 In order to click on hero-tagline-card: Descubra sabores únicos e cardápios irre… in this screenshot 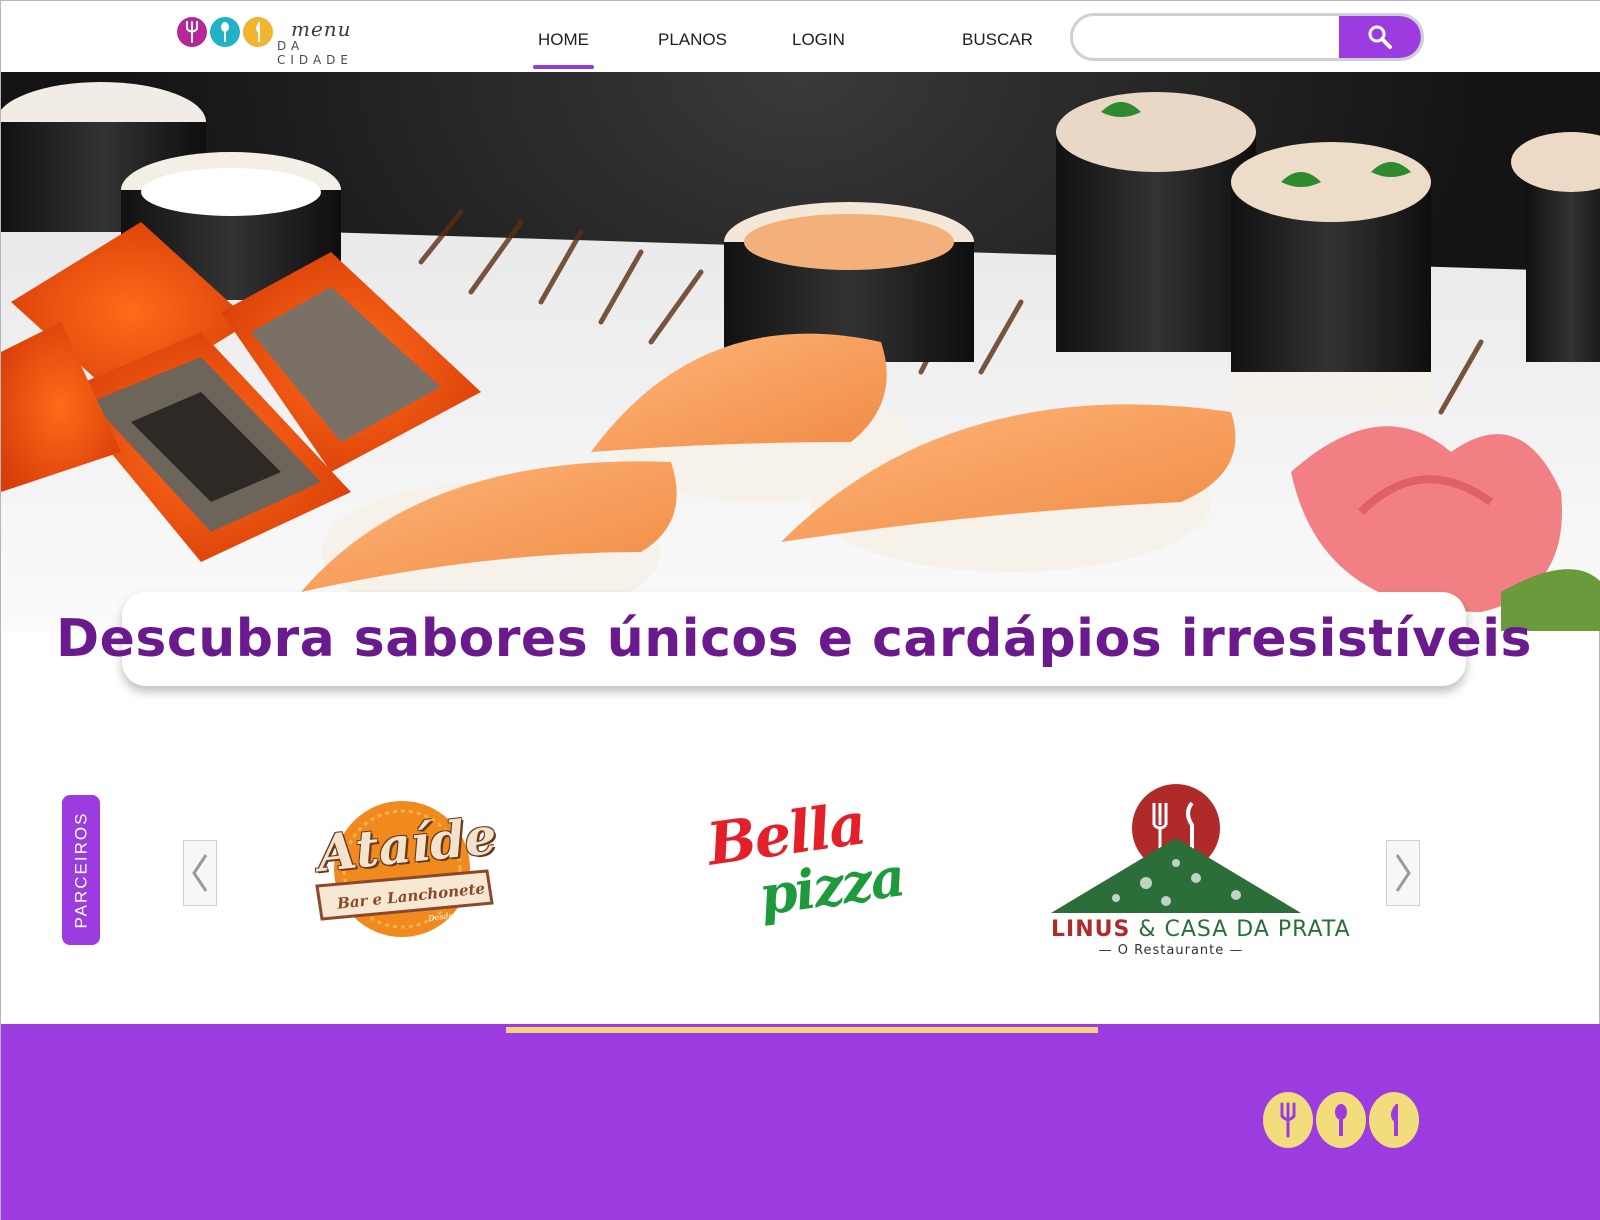, I will do `click(794, 639)`.